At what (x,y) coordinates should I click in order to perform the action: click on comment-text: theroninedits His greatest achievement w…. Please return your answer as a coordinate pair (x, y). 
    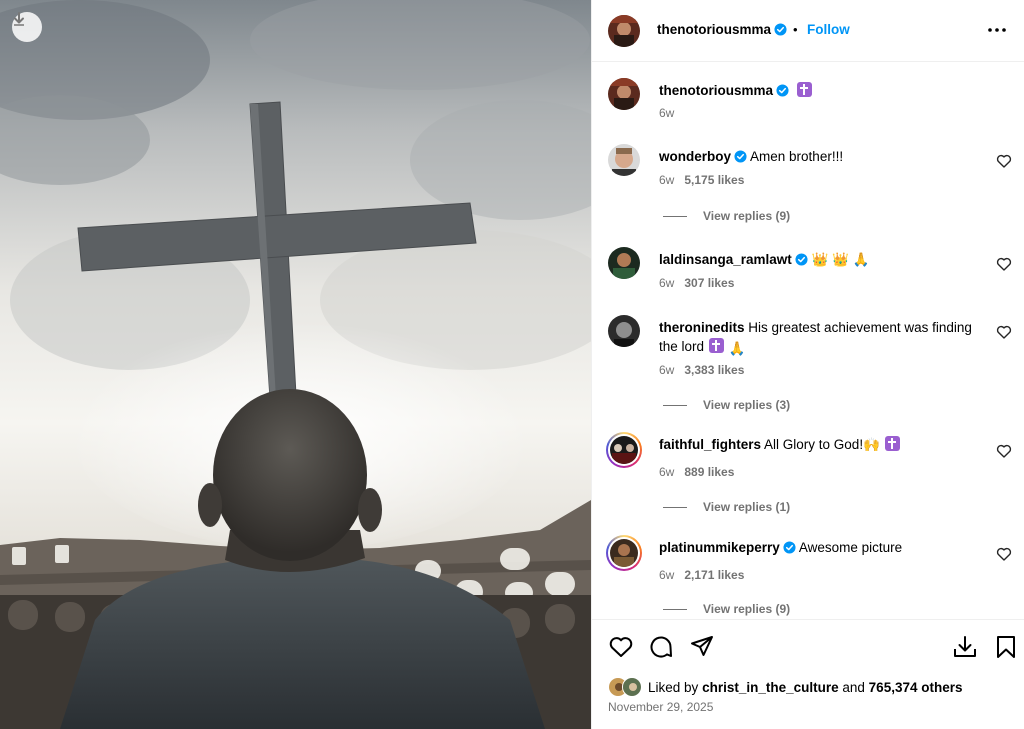
    Looking at the image, I should click on (819, 338).